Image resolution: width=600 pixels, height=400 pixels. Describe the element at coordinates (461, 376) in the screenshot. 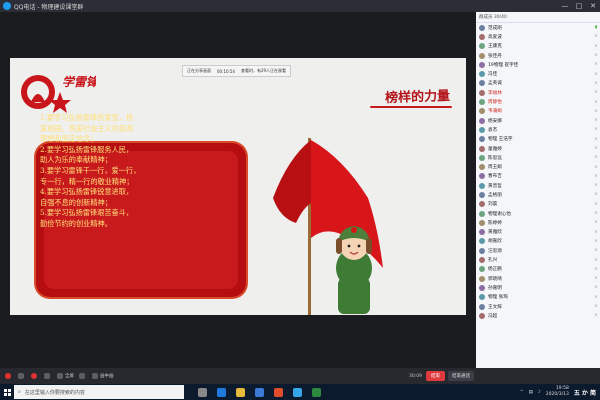

I see `end-call-button: 结束通话` at that location.